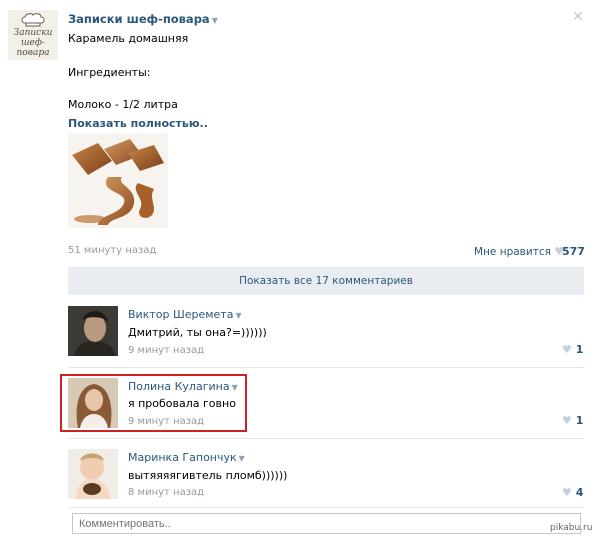  I want to click on comment-input, so click(326, 523).